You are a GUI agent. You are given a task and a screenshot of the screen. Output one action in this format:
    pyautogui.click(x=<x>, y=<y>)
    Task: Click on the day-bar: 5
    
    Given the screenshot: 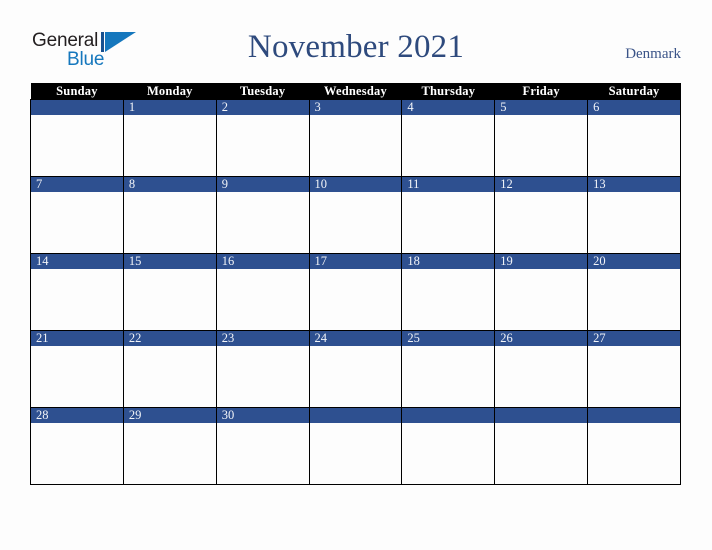 What is the action you would take?
    pyautogui.click(x=541, y=107)
    